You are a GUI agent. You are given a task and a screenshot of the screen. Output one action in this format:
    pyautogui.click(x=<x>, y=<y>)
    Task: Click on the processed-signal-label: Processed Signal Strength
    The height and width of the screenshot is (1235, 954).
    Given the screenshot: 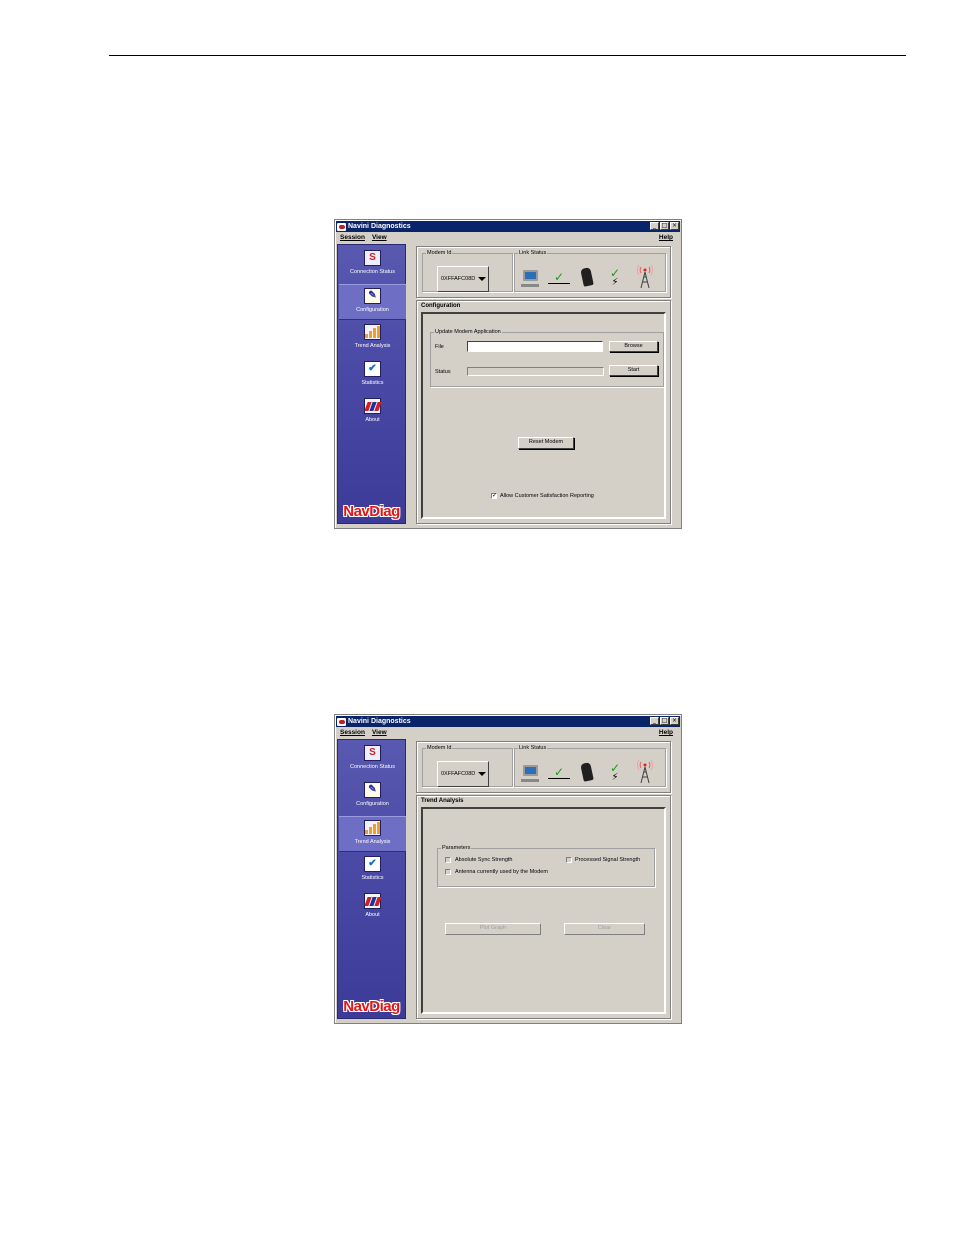 What is the action you would take?
    pyautogui.click(x=608, y=860)
    